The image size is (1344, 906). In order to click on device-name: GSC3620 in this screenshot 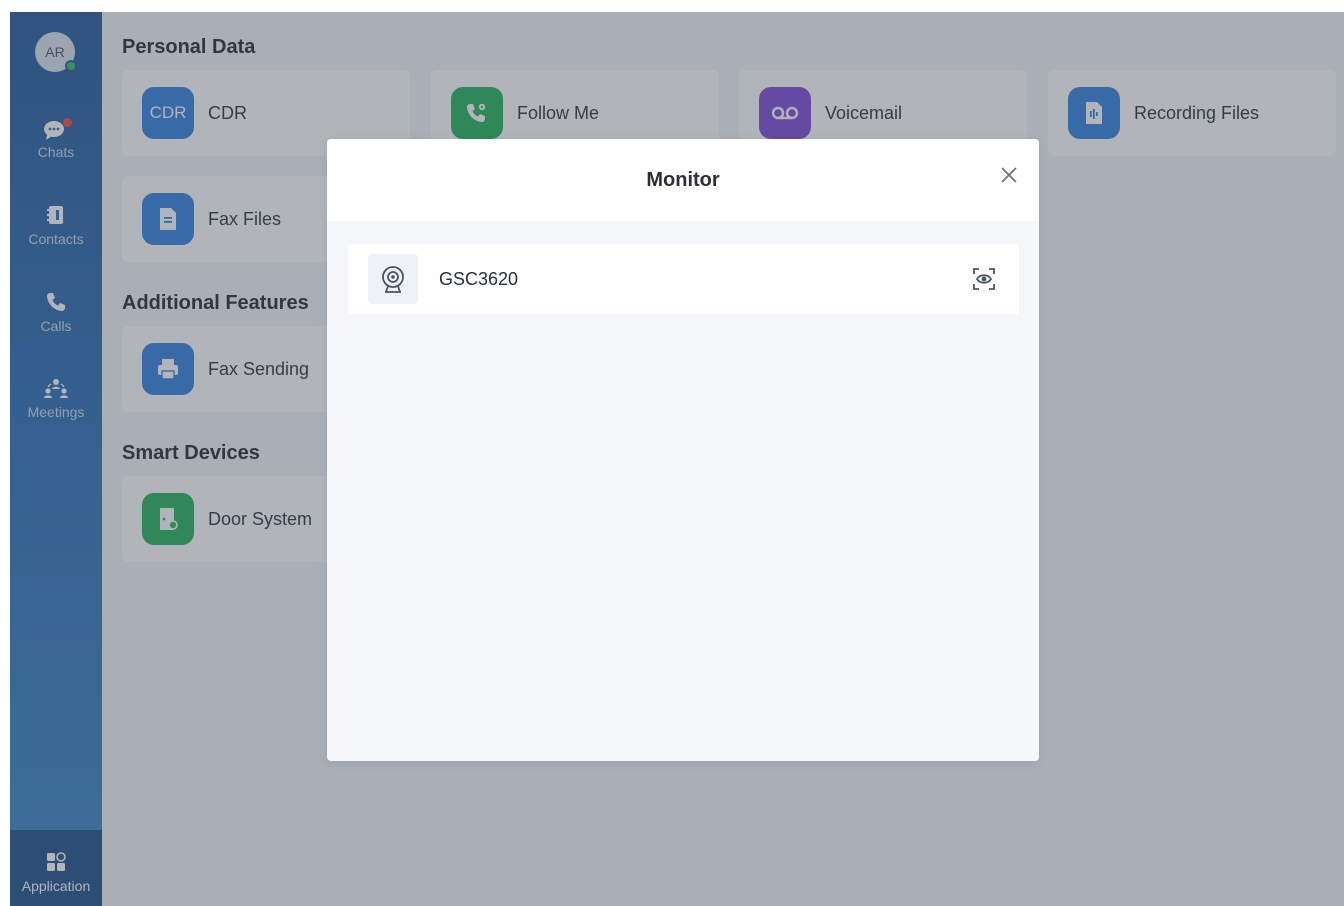, I will do `click(479, 279)`.